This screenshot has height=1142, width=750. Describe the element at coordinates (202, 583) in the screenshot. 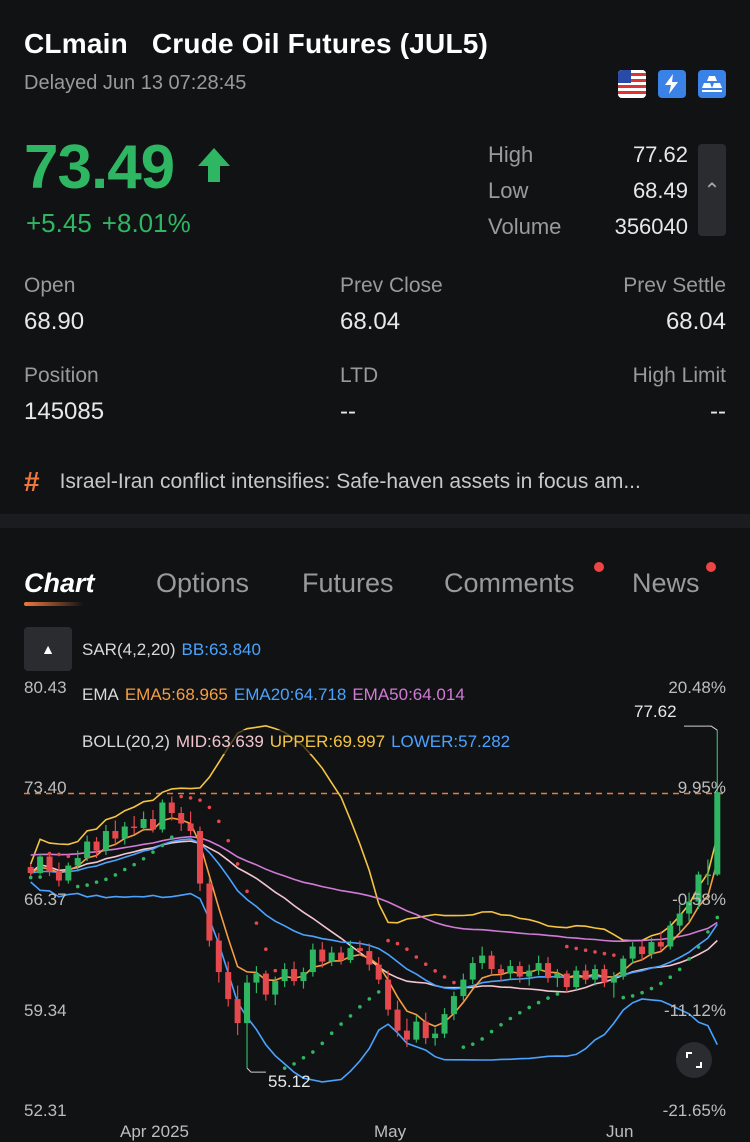

I see `tab-options: Options` at that location.